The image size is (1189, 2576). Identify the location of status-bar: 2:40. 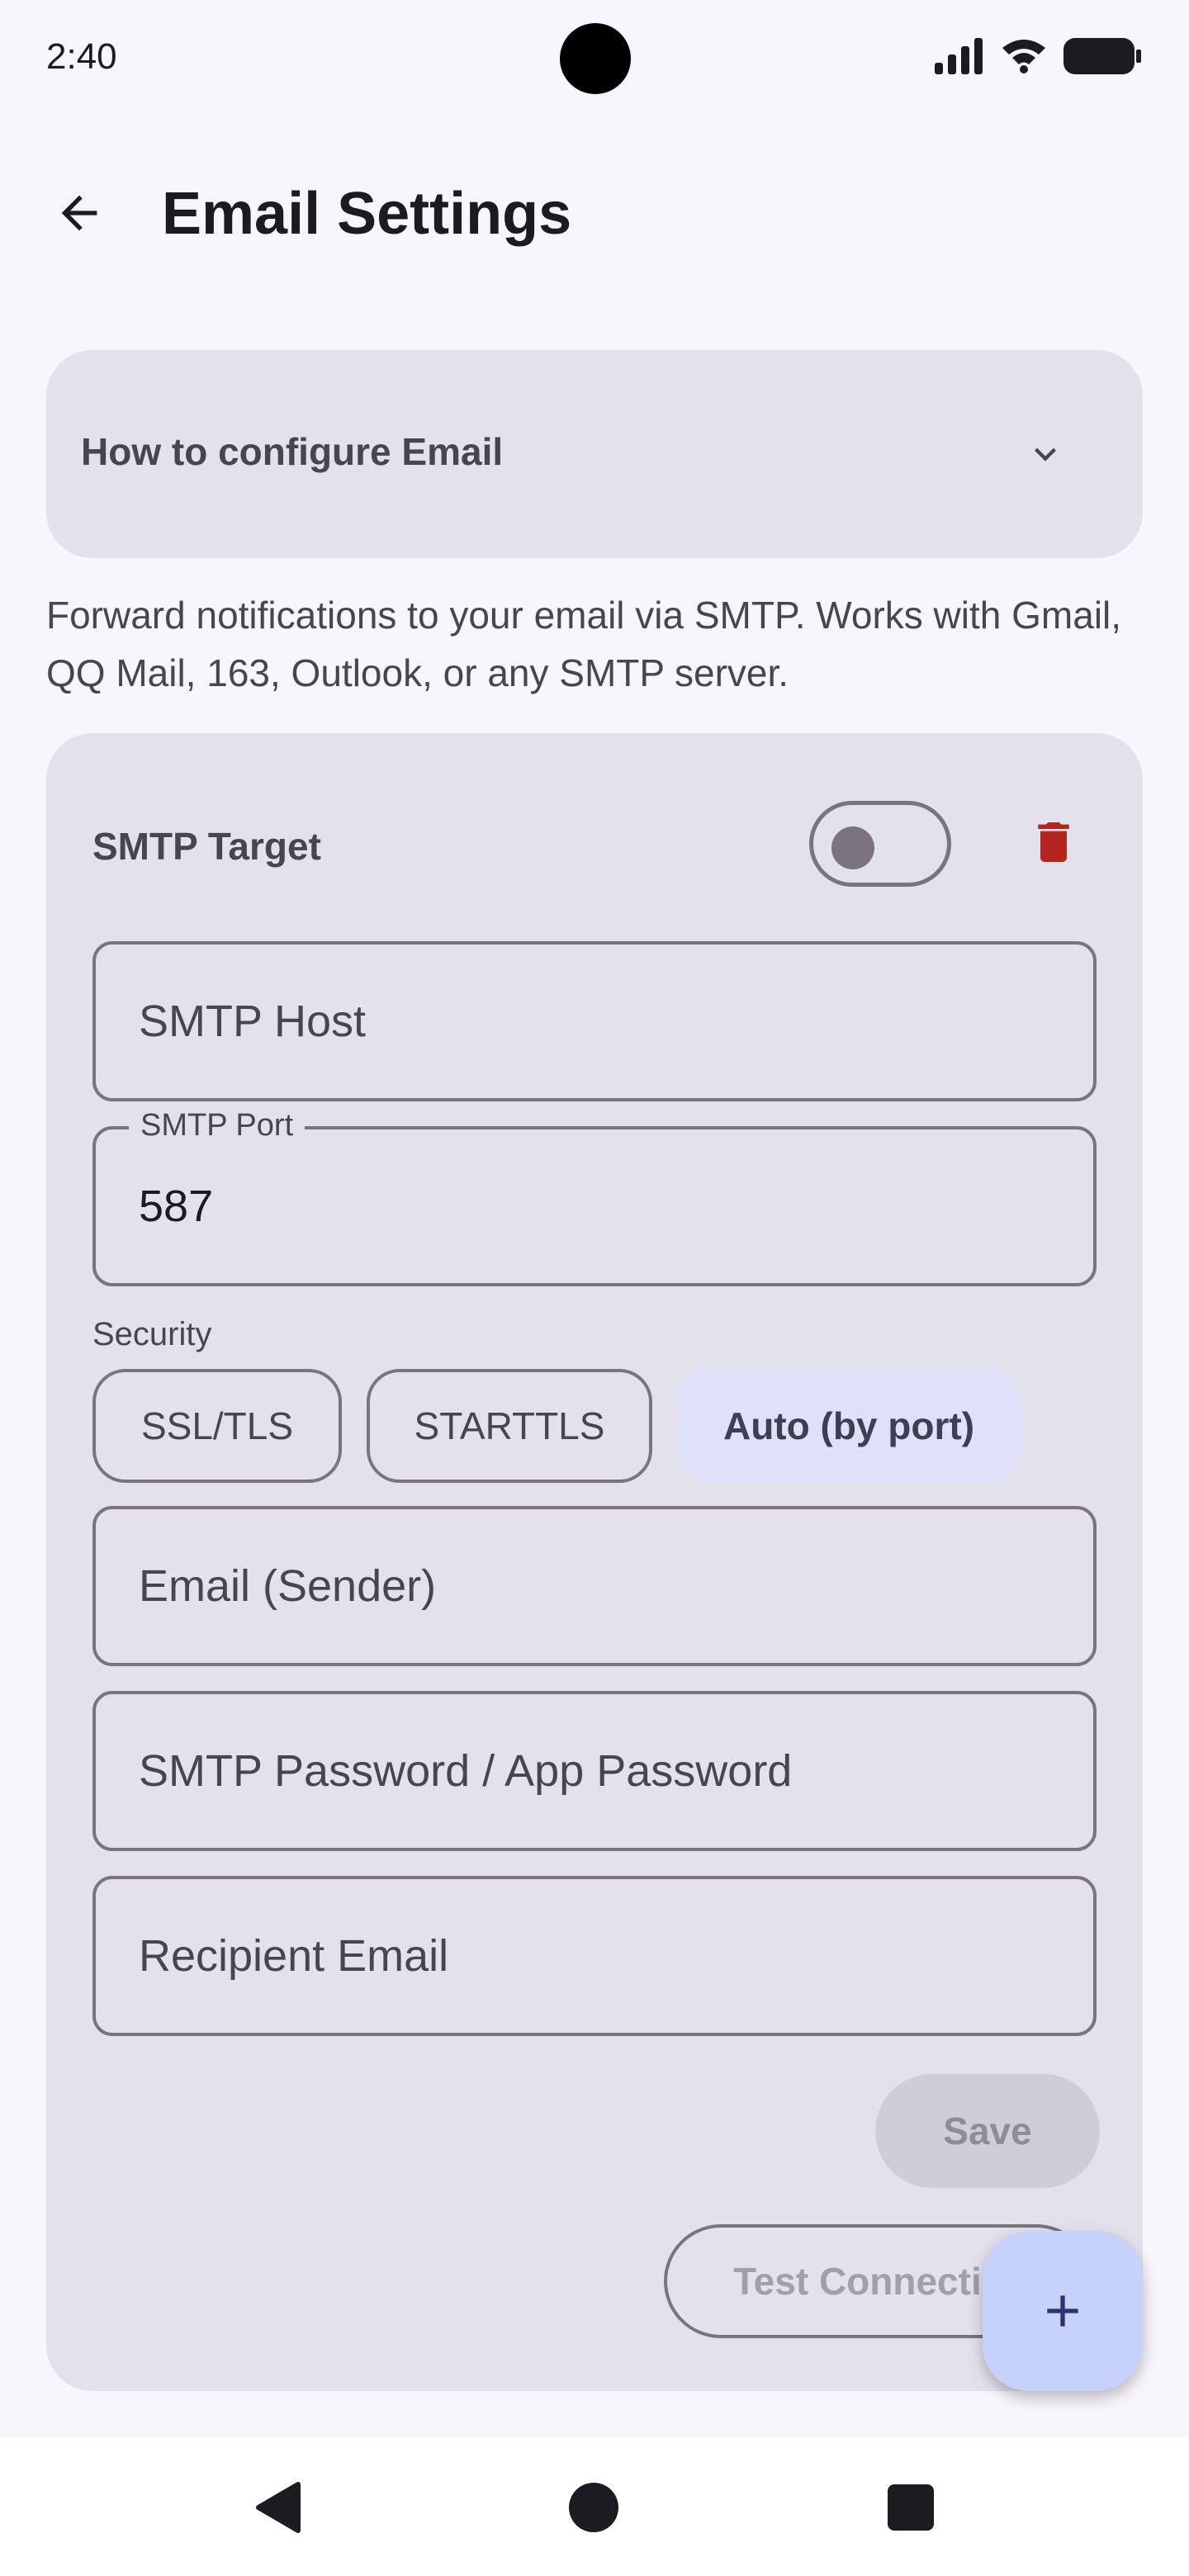
(594, 59).